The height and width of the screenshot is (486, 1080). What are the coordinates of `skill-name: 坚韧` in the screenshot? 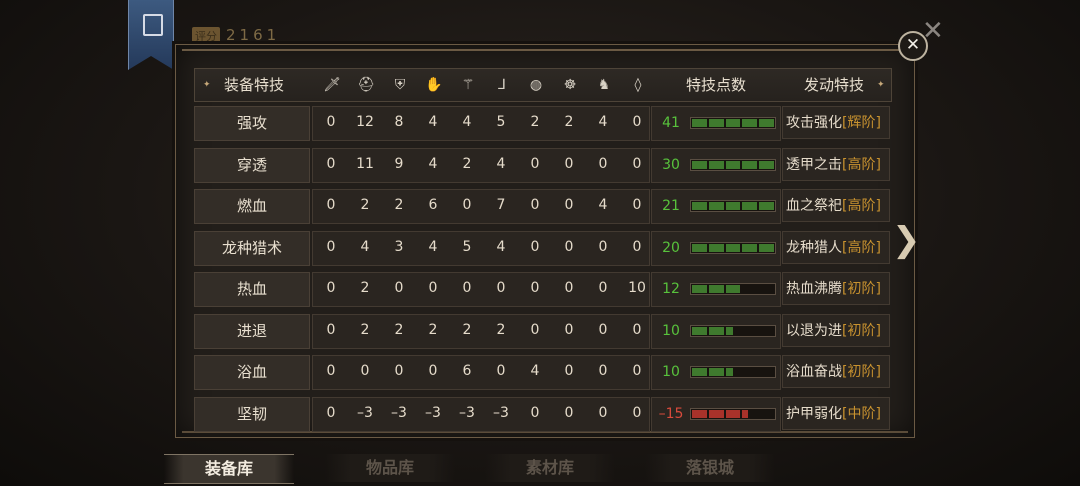 It's located at (252, 414).